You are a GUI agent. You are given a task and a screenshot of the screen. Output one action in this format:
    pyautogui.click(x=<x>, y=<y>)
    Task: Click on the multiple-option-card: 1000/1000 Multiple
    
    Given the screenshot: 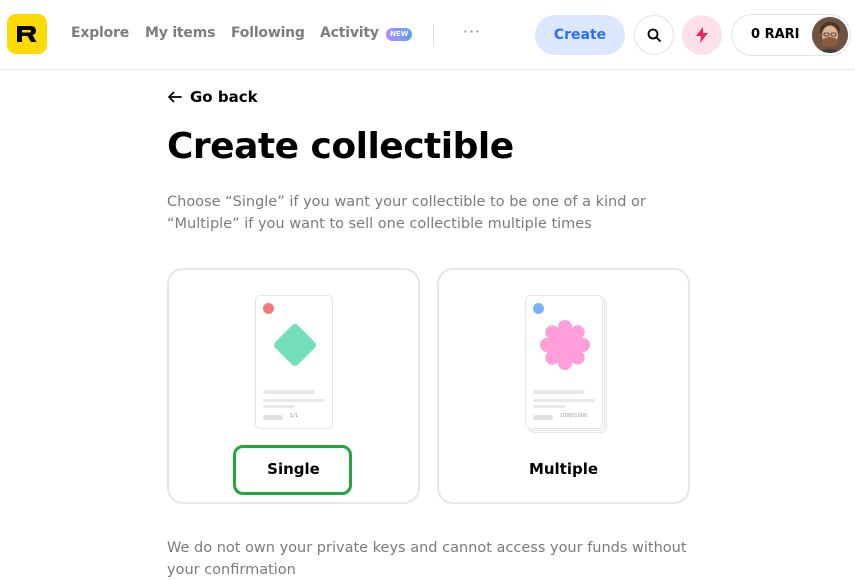 What is the action you would take?
    pyautogui.click(x=563, y=386)
    